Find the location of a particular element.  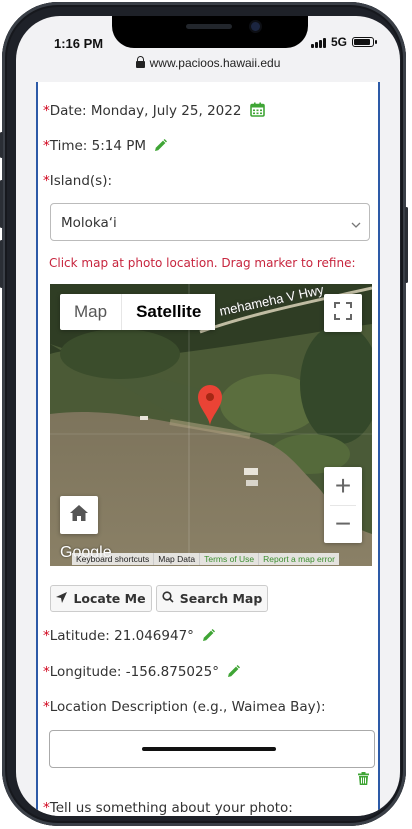

speaker is located at coordinates (209, 26).